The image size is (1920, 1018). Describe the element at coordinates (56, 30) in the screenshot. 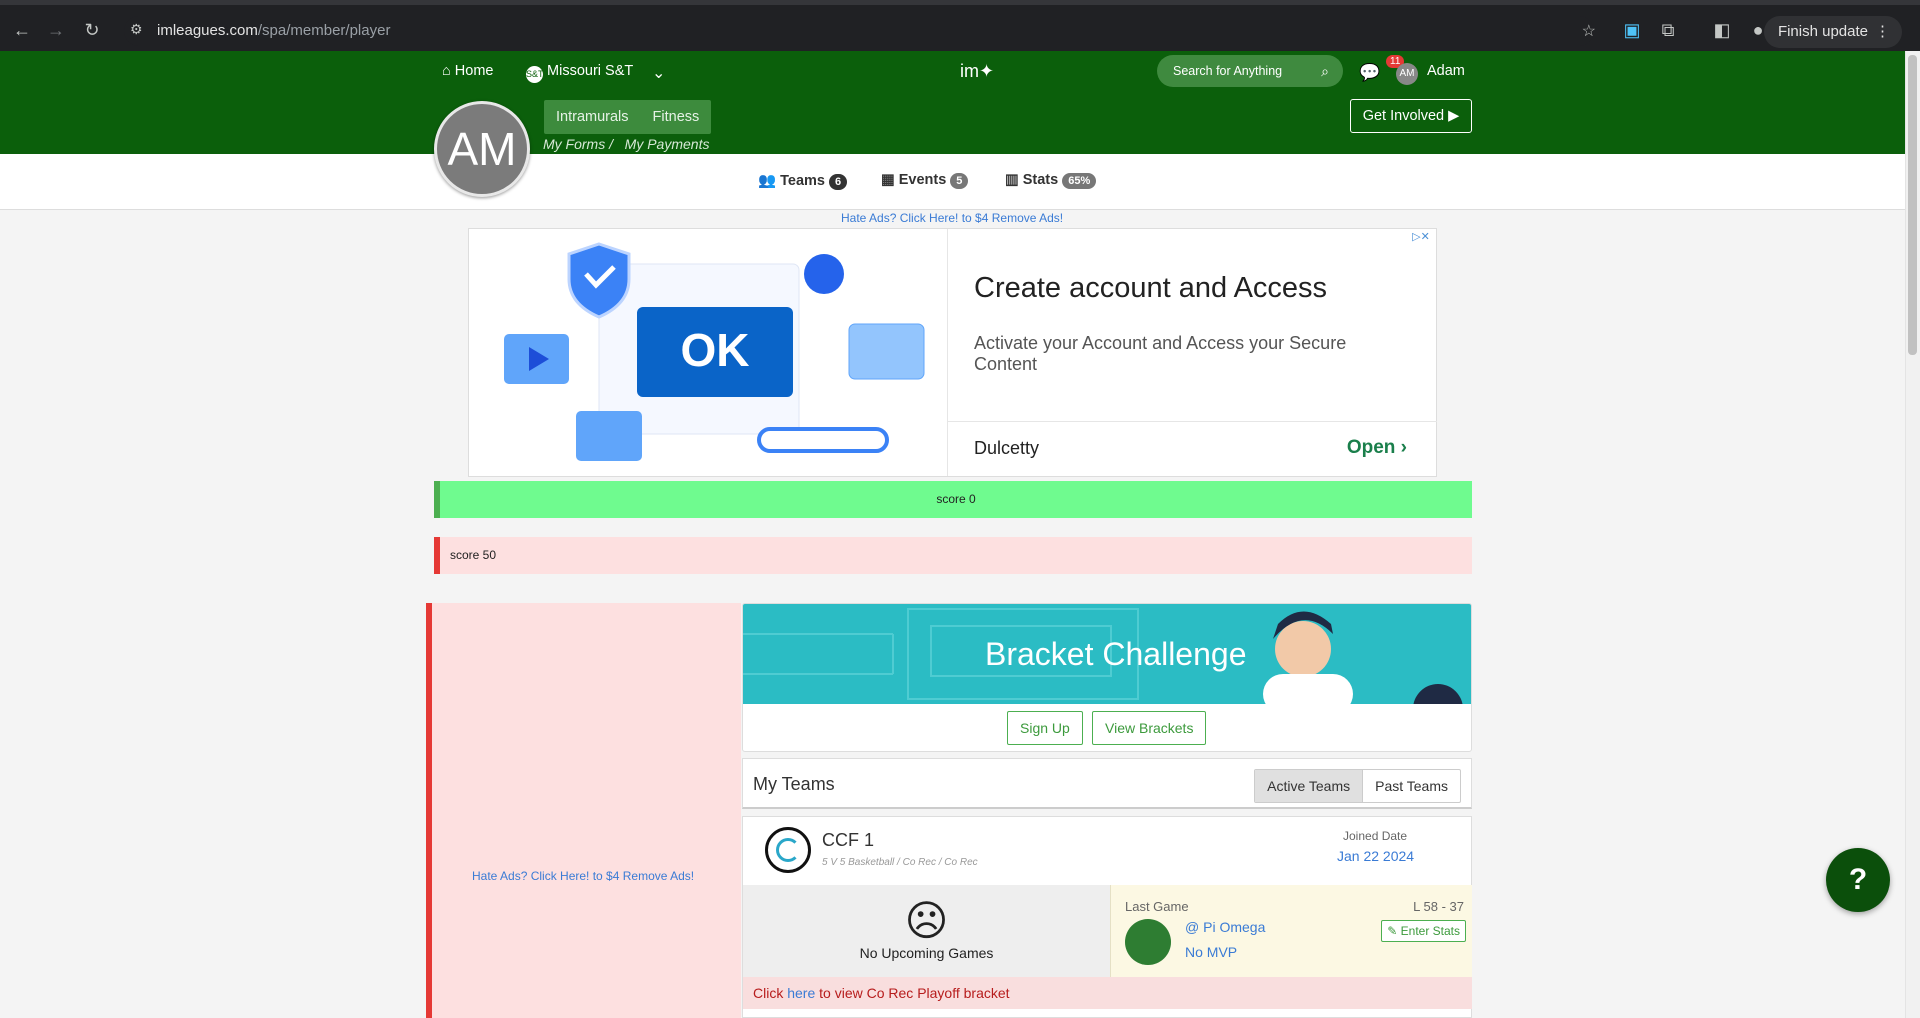

I see `forward-icon: →` at that location.